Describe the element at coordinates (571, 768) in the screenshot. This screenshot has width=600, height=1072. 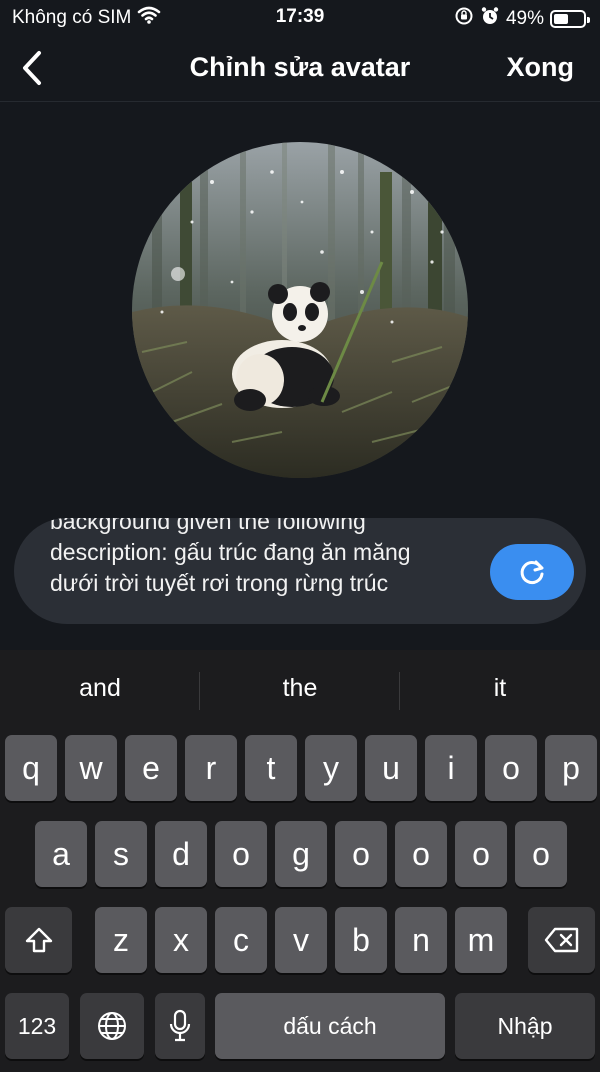
I see `key-p: p` at that location.